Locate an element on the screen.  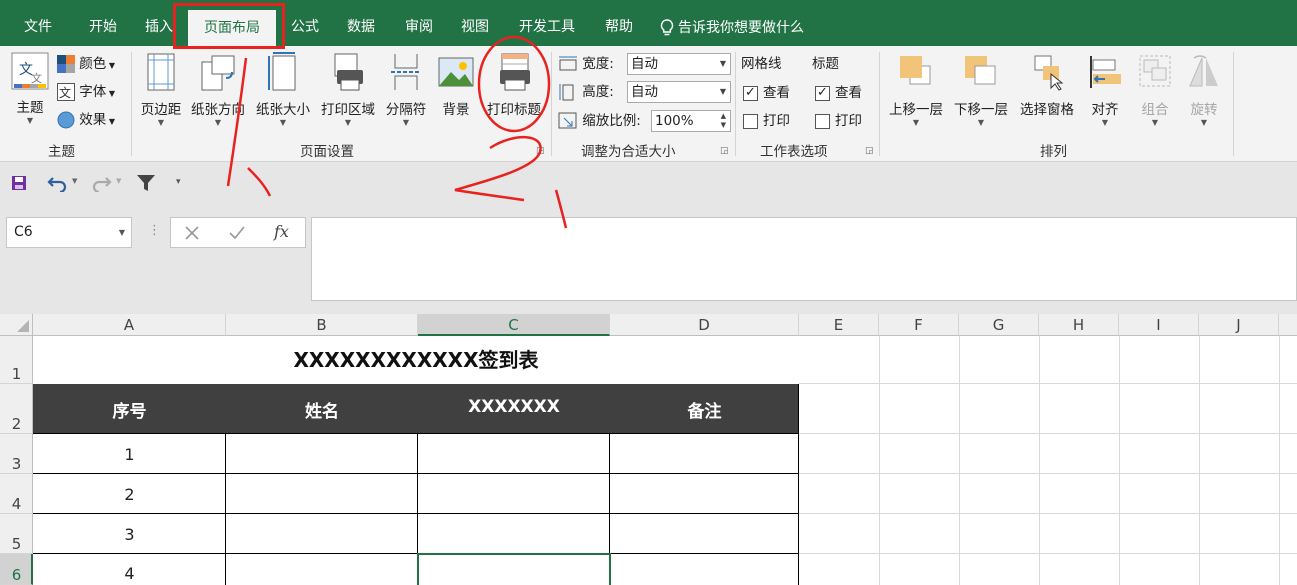
row-header-6: 6 is located at coordinates (16, 569).